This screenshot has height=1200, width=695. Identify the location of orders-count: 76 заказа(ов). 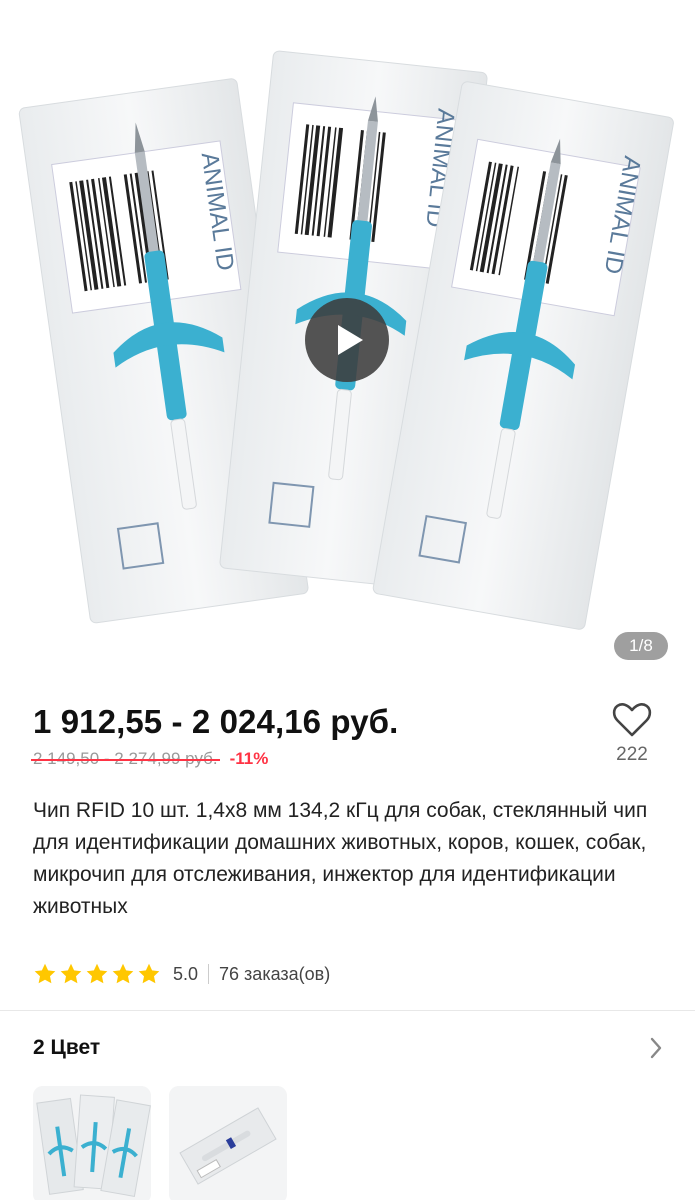
(275, 973).